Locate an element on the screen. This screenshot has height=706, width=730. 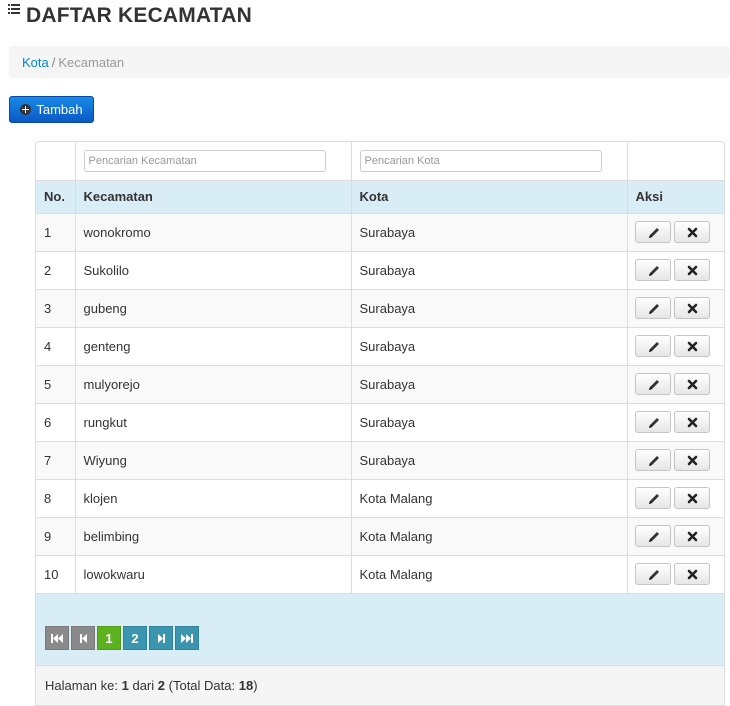
total-label: (Total Data: is located at coordinates (202, 685).